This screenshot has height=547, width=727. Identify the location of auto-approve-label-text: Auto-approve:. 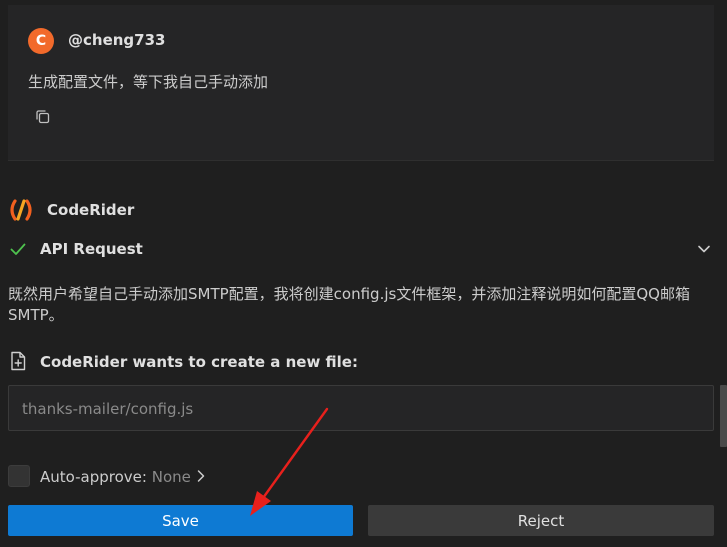
(93, 477).